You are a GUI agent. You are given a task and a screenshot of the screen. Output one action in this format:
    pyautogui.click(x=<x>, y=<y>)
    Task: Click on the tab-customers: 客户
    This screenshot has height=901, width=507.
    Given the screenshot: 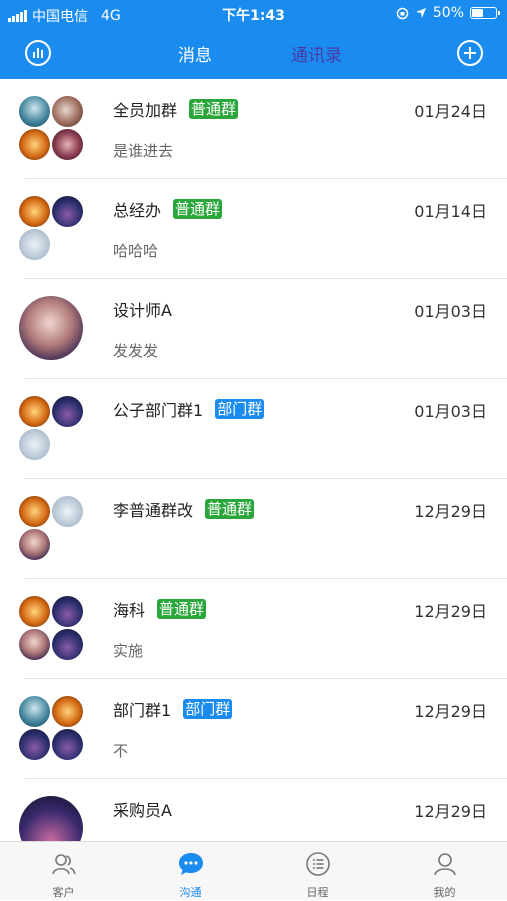 What is the action you would take?
    pyautogui.click(x=63, y=871)
    